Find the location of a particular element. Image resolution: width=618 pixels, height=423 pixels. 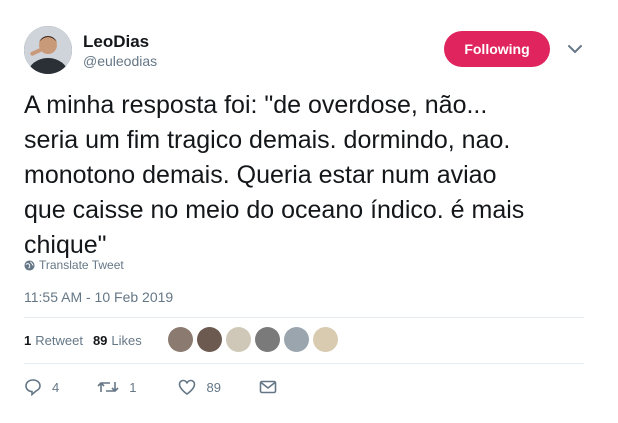

translate-tweet-link: Translate Tweet is located at coordinates (74, 265).